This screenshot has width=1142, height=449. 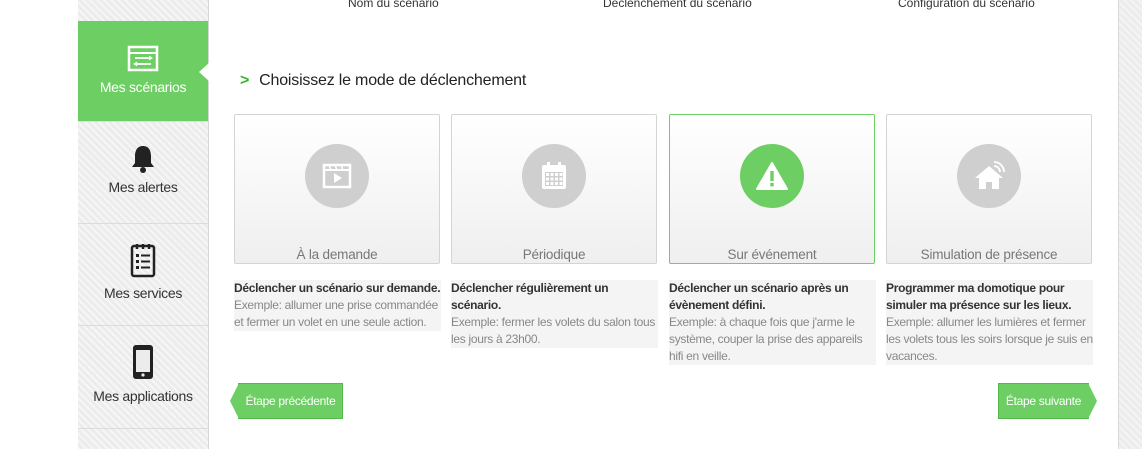 What do you see at coordinates (290, 401) in the screenshot?
I see `previous-step-label: Étape précédente` at bounding box center [290, 401].